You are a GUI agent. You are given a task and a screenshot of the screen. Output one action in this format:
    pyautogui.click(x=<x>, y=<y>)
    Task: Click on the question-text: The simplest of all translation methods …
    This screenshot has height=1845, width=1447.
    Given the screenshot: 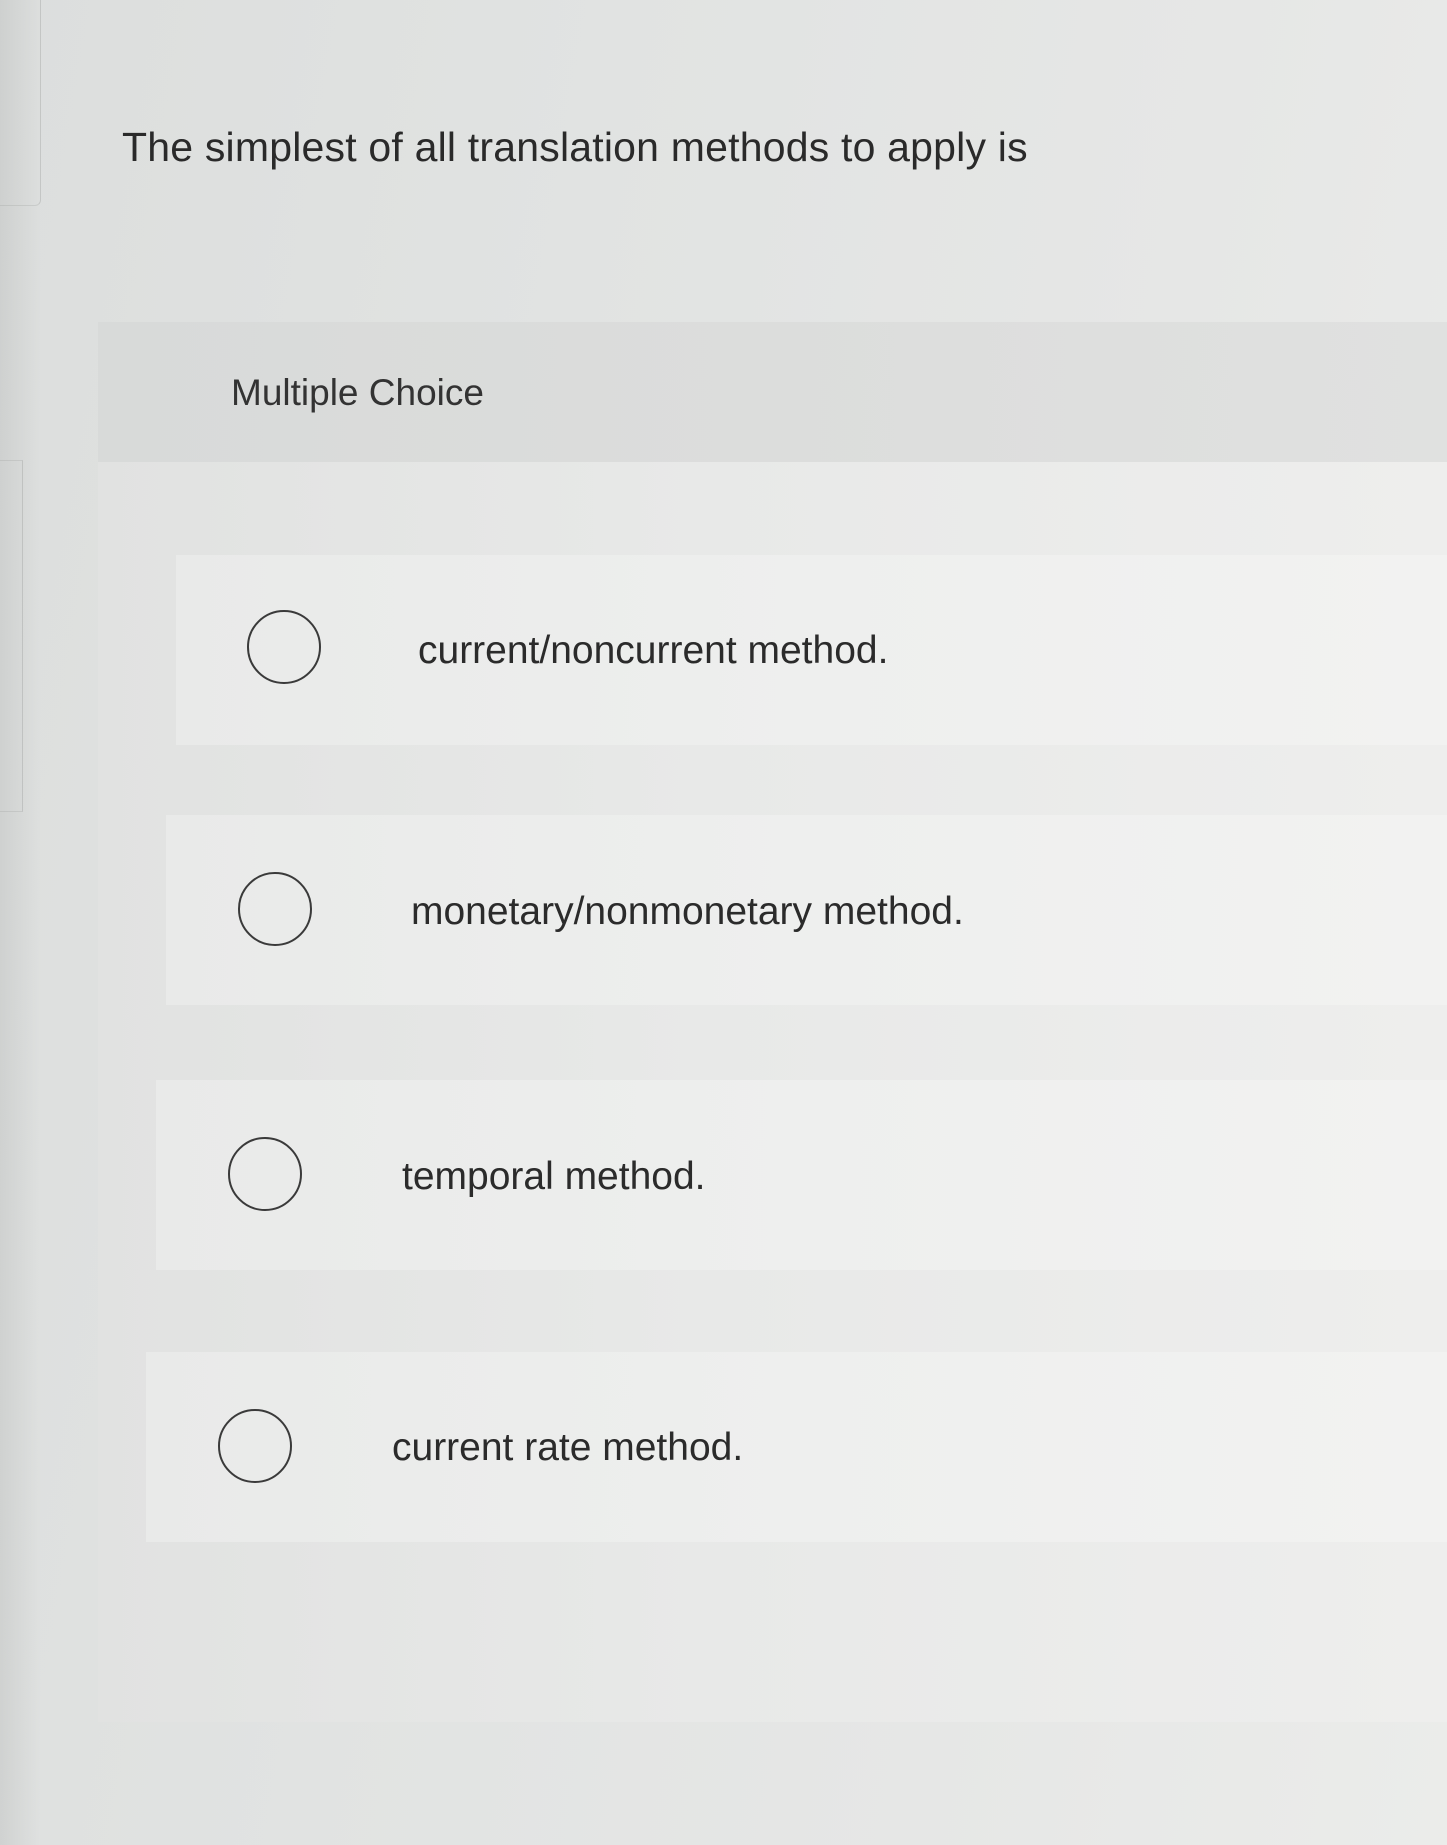 What is the action you would take?
    pyautogui.click(x=575, y=147)
    